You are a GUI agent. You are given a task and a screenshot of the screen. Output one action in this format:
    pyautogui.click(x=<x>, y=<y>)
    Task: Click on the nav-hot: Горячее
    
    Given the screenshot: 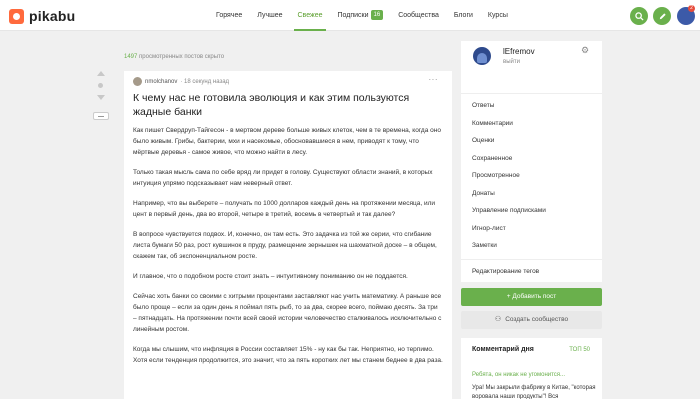 What is the action you would take?
    pyautogui.click(x=229, y=15)
    